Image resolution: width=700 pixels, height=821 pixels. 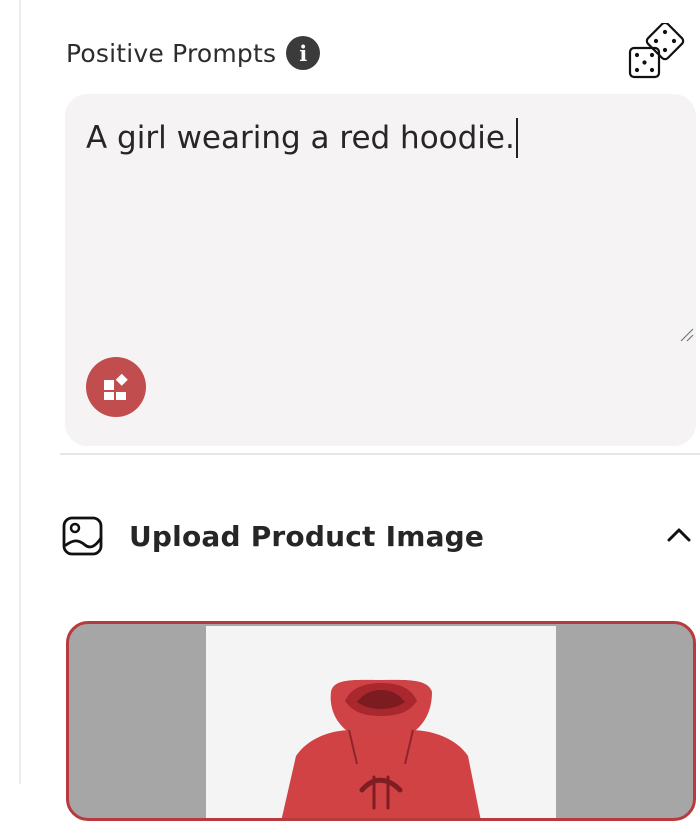 I want to click on chevron-up-icon, so click(x=679, y=535).